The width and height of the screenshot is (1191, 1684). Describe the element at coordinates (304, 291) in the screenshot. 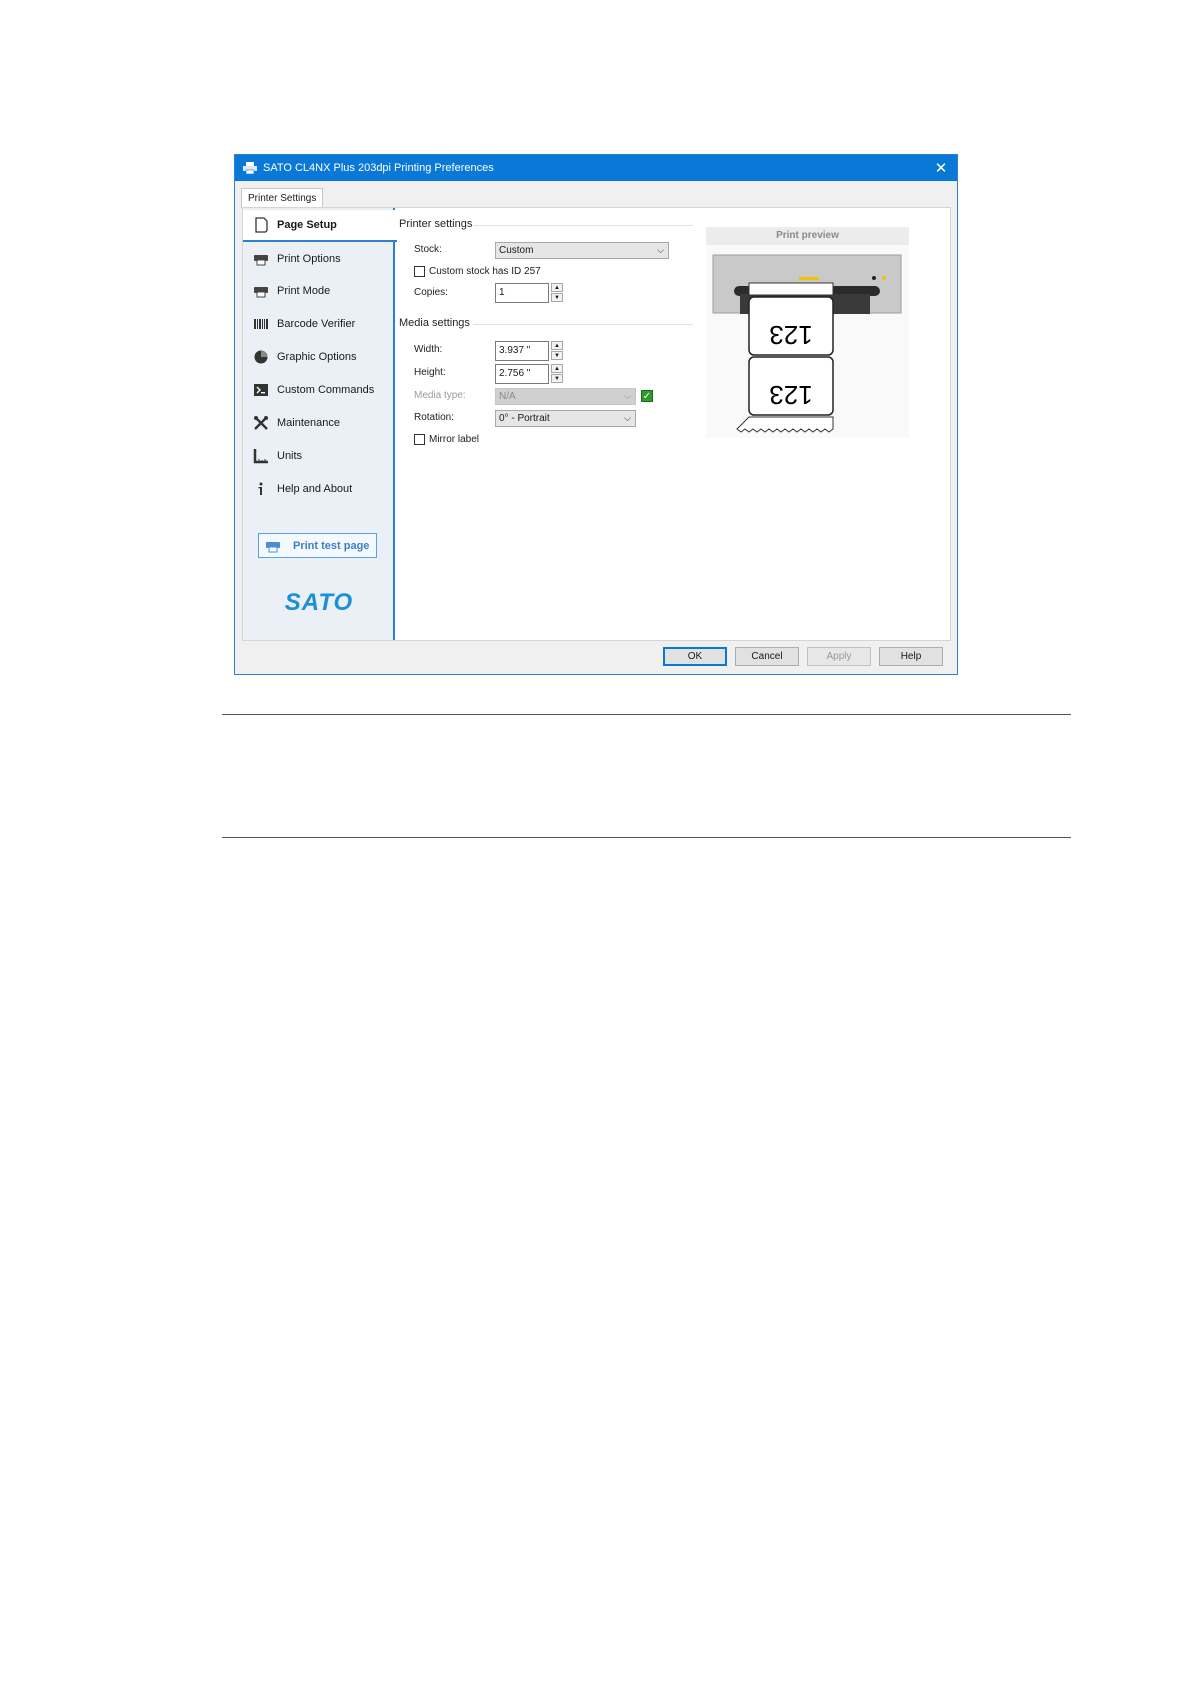

I see `sidebar-item-label: Print Mode` at that location.